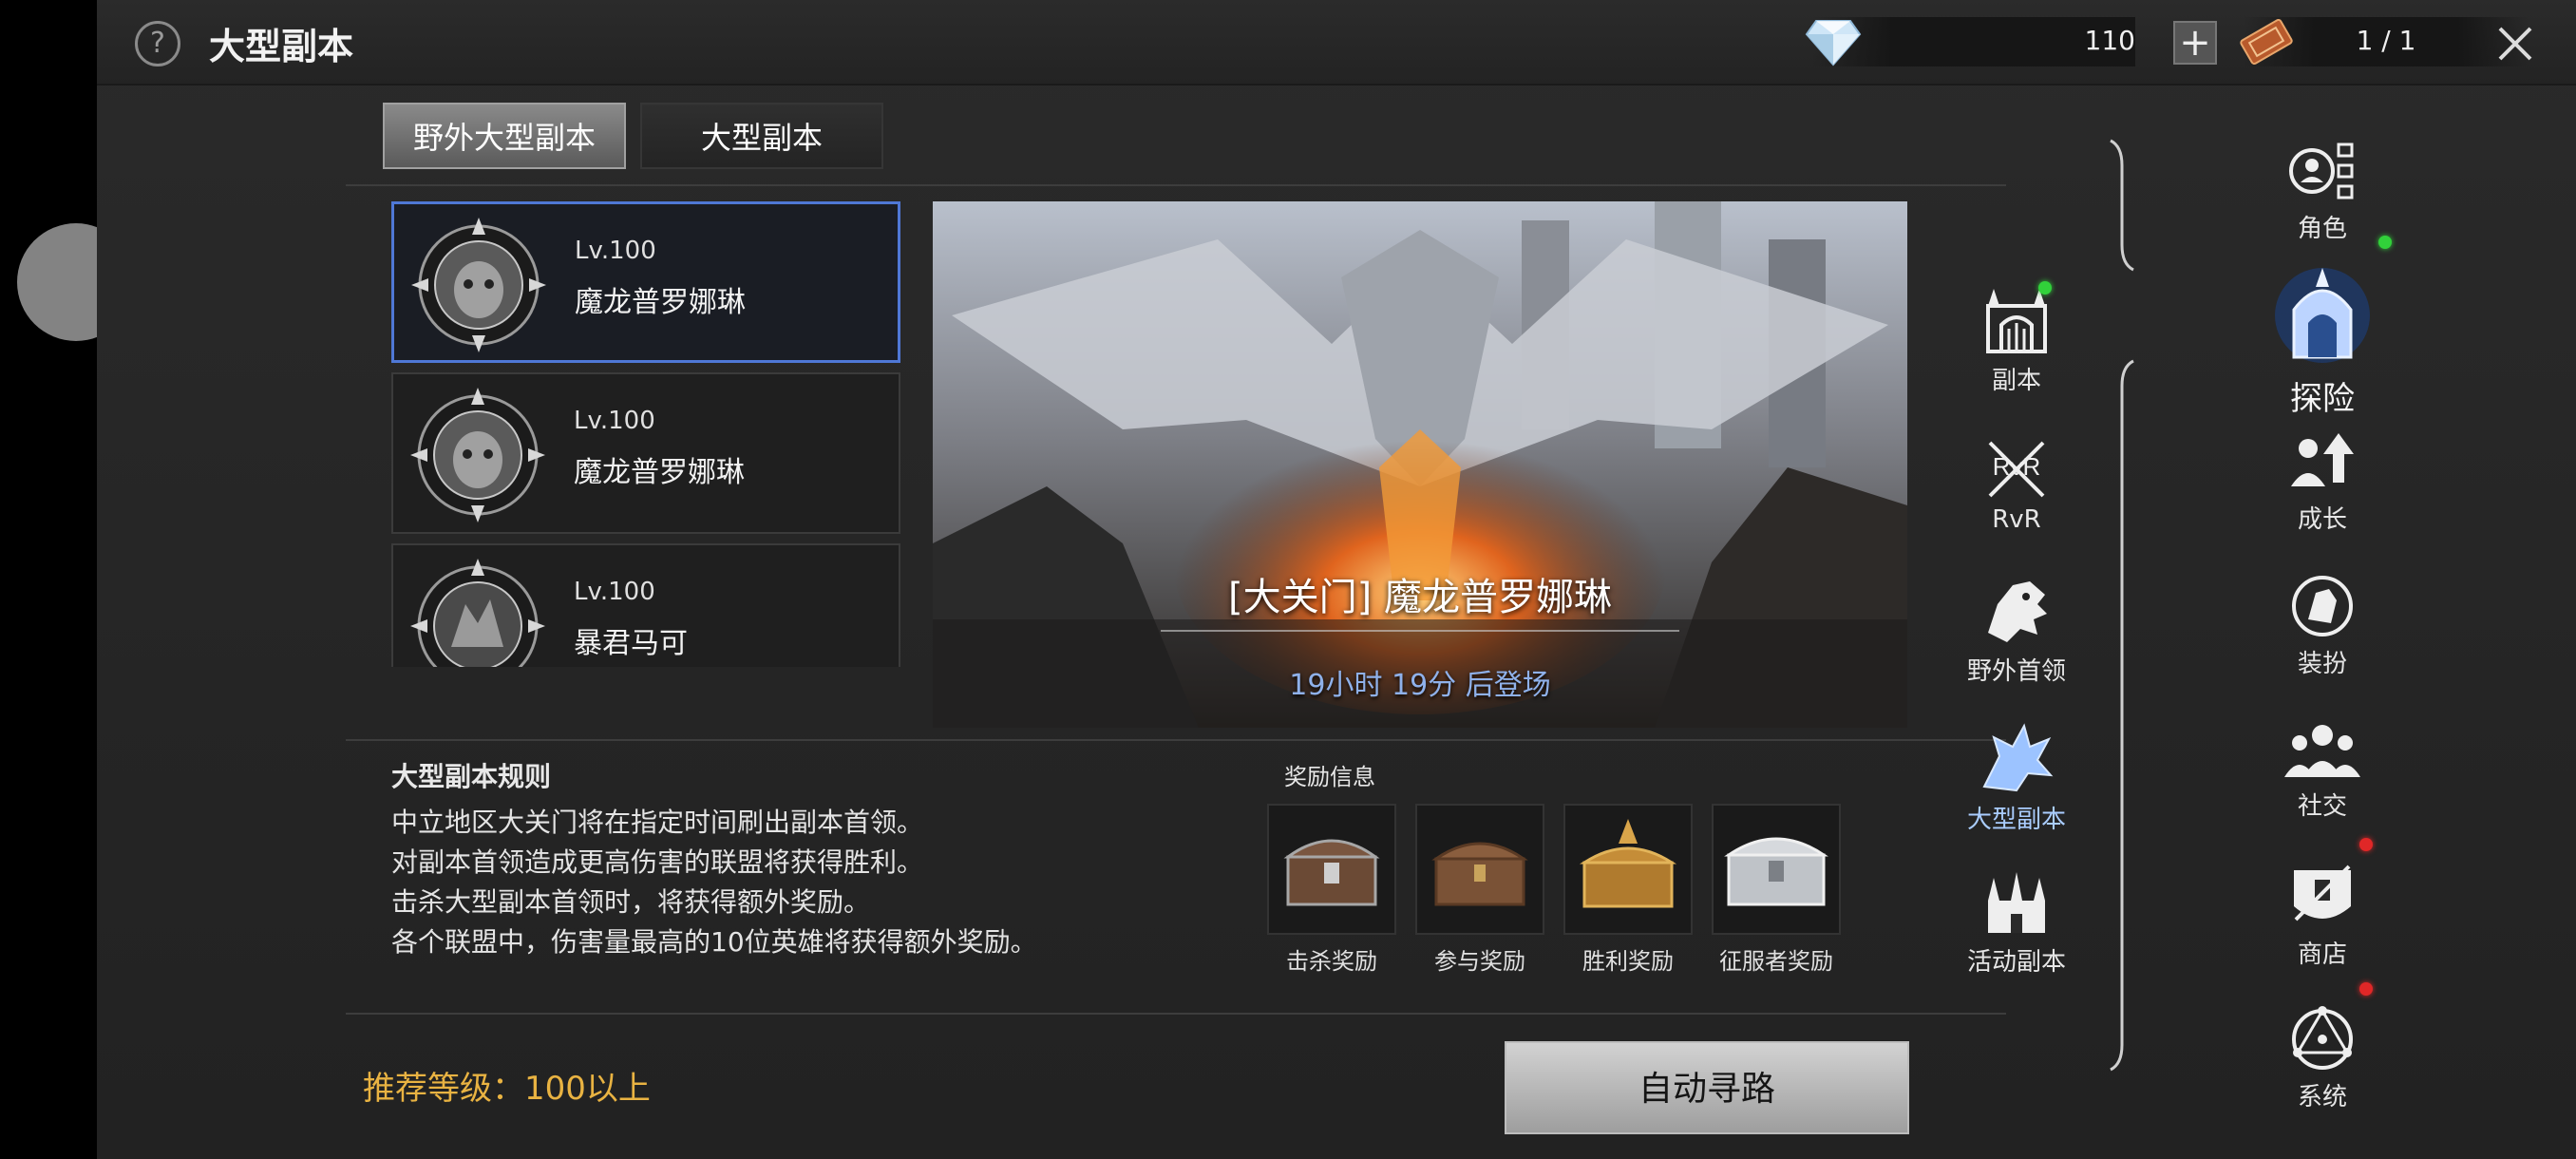 This screenshot has height=1159, width=2576. What do you see at coordinates (2386, 40) in the screenshot?
I see `ticket-count: 1 / 1` at bounding box center [2386, 40].